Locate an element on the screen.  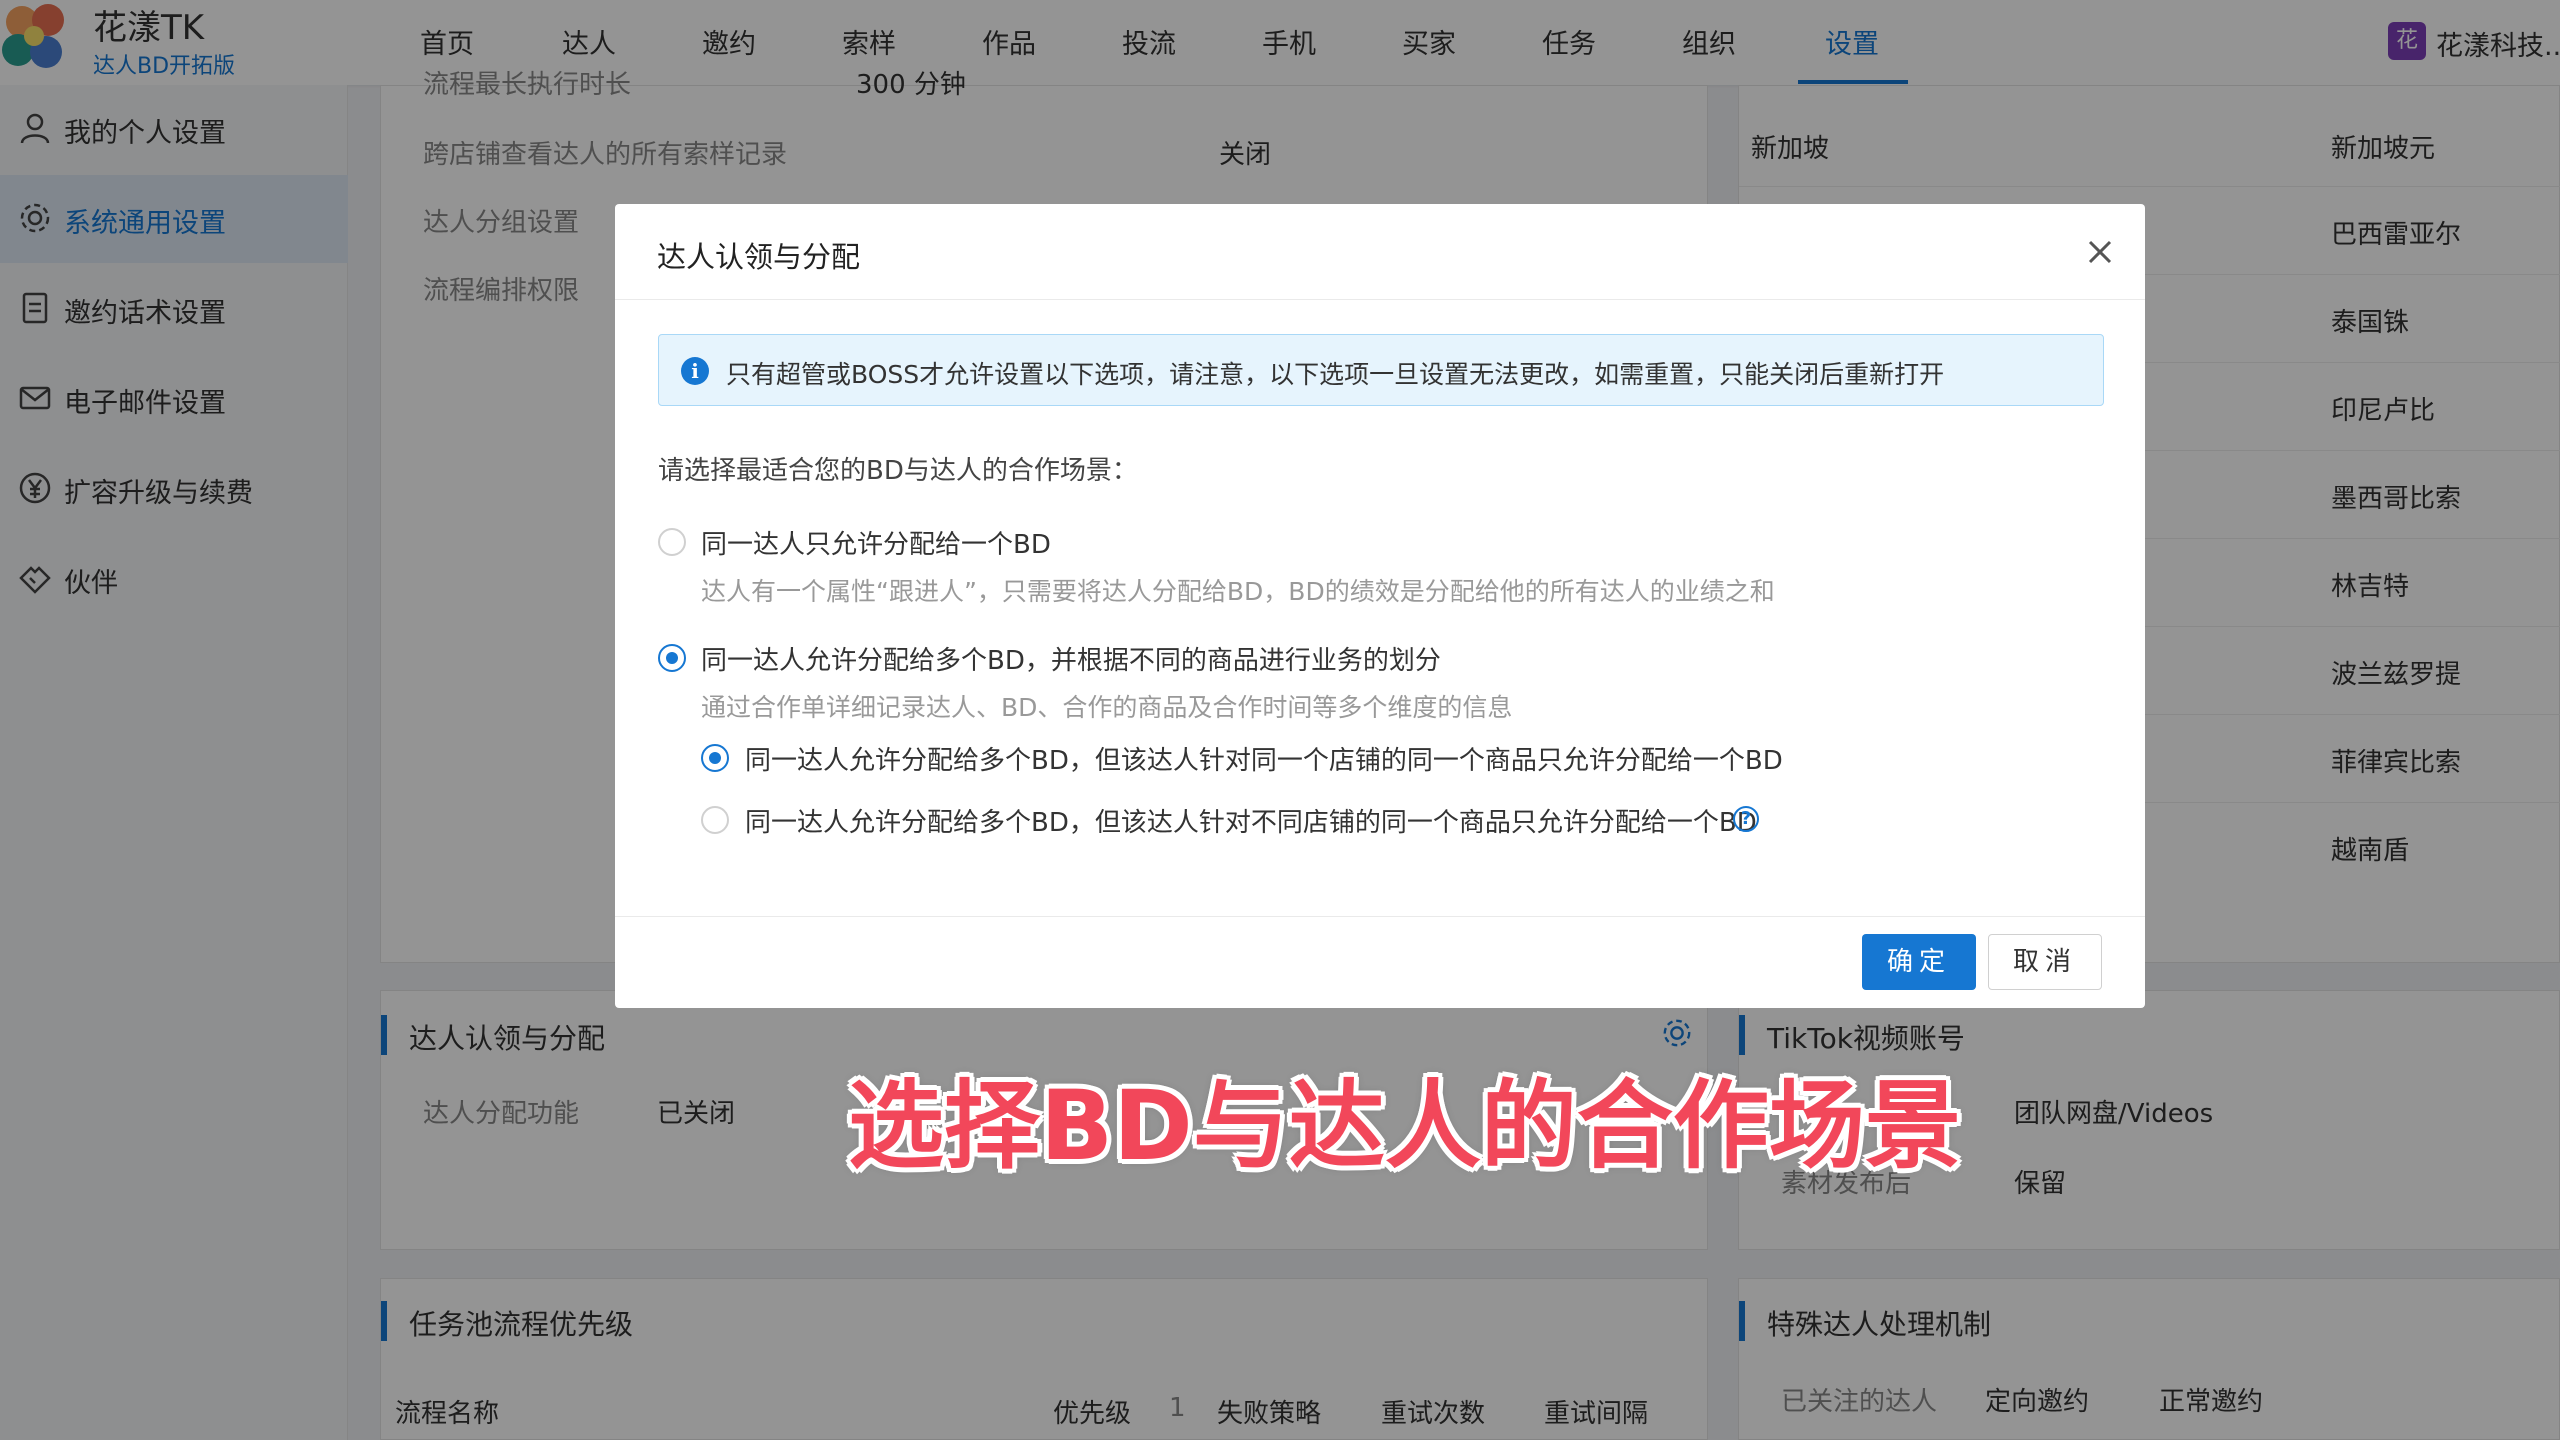
option-multi-bd-radio is located at coordinates (672, 658).